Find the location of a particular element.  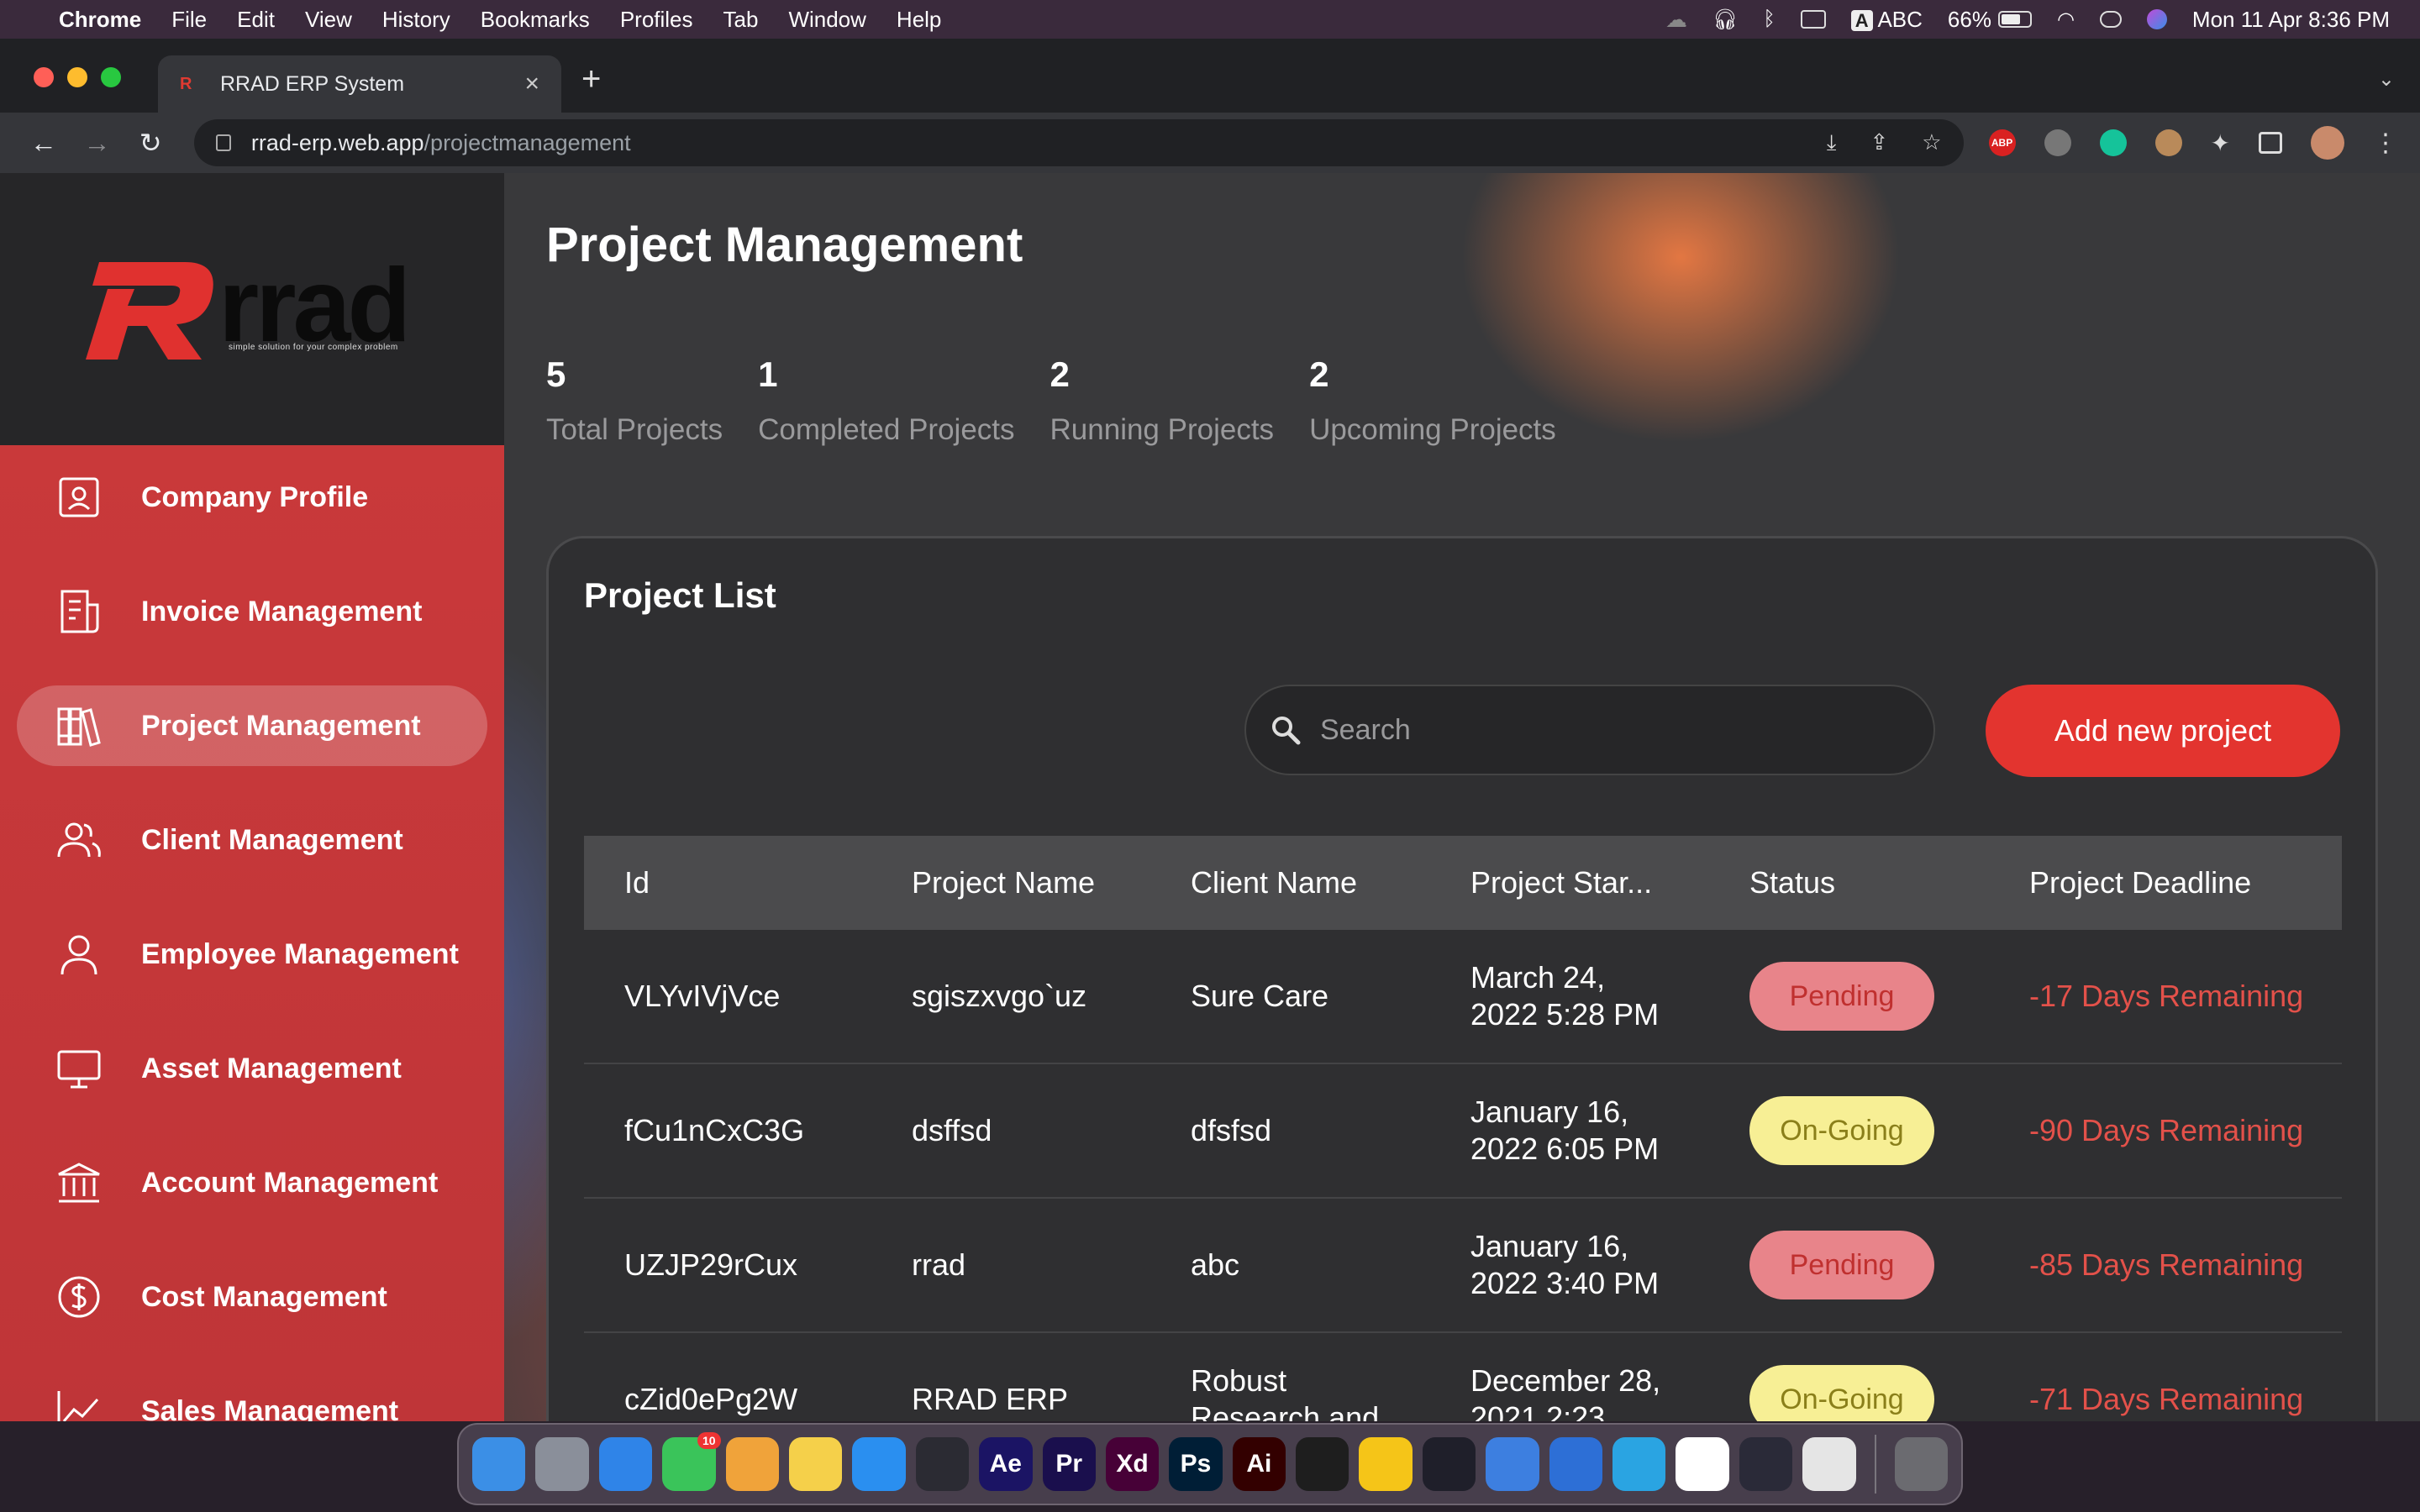

menu-help: Help is located at coordinates (919, 20).